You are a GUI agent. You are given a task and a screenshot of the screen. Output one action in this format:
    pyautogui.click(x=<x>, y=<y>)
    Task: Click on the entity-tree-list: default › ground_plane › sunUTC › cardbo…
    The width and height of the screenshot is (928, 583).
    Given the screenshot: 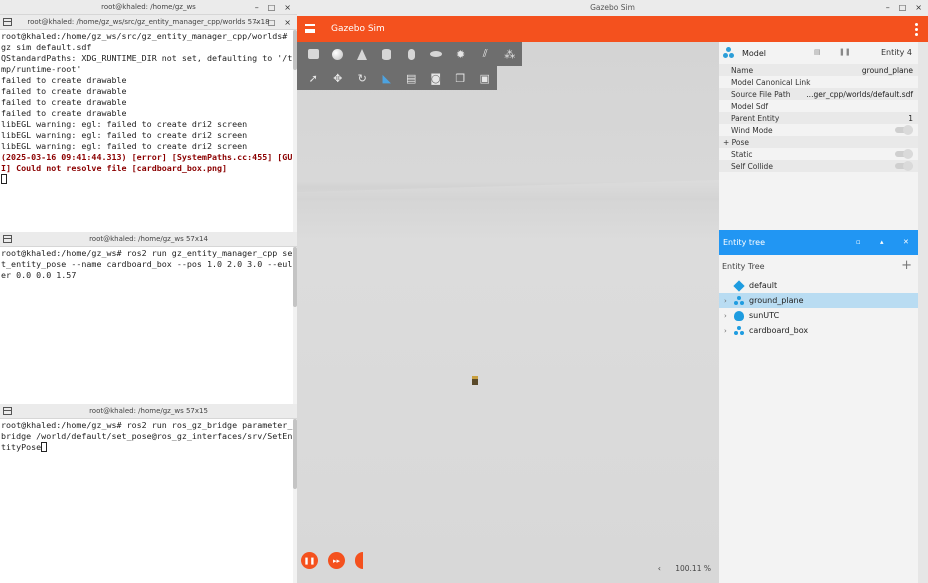 What is the action you would take?
    pyautogui.click(x=818, y=308)
    